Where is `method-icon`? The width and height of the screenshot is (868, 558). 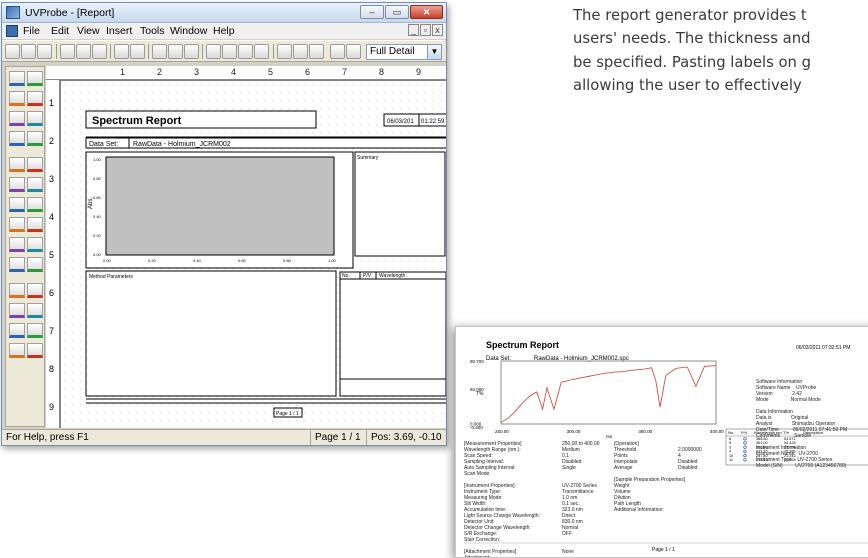 method-icon is located at coordinates (35, 224).